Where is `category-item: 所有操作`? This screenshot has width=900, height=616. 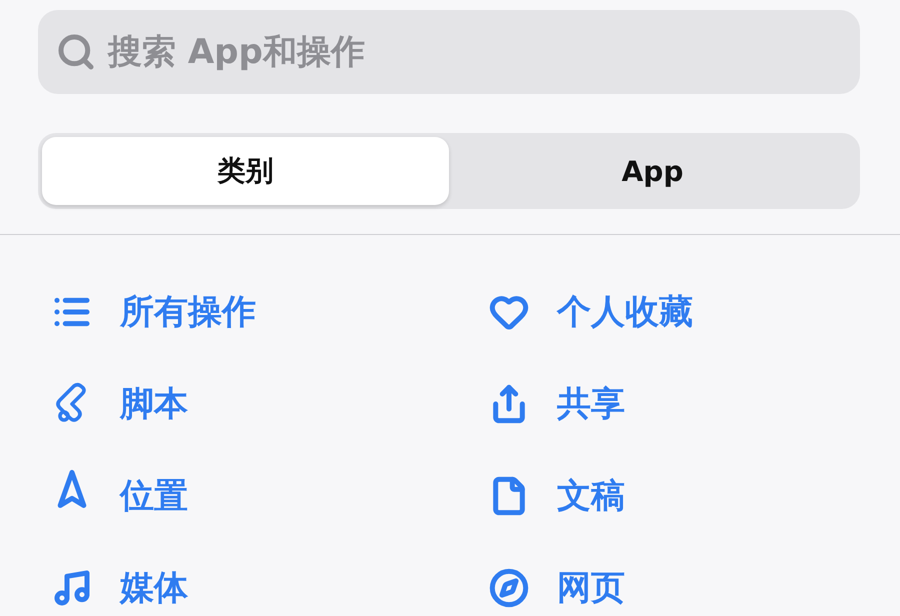 category-item: 所有操作 is located at coordinates (153, 312).